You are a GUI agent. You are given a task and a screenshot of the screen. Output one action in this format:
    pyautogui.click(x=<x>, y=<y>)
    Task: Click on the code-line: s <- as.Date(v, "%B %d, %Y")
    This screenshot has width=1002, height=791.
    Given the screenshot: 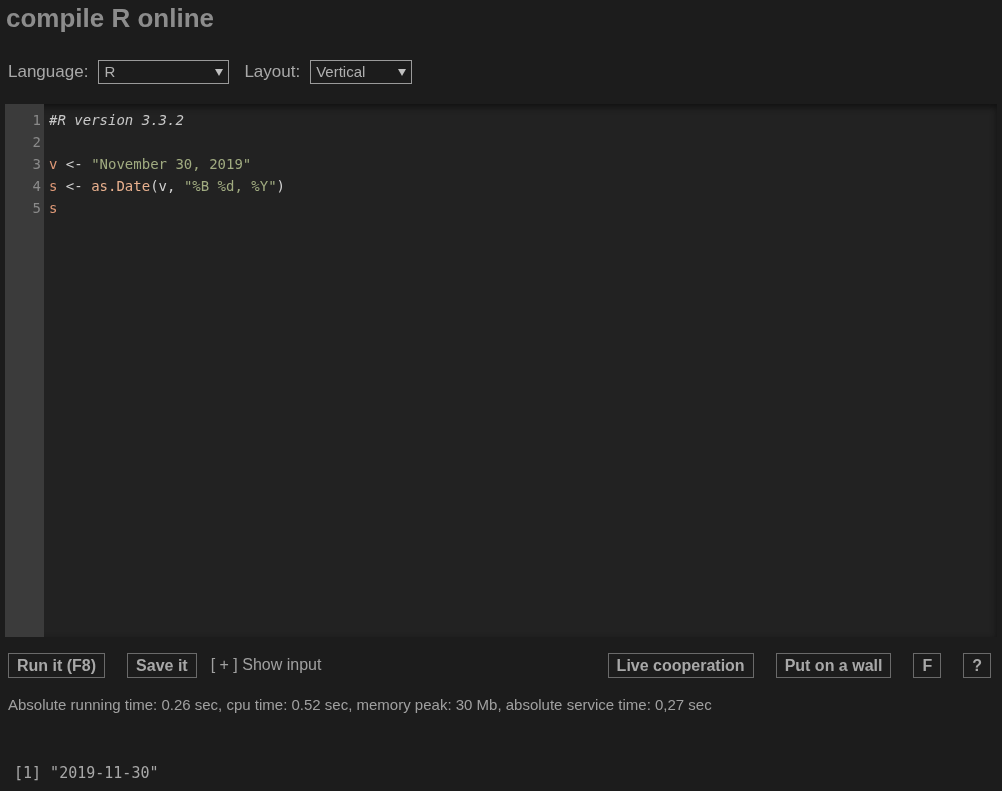 What is the action you would take?
    pyautogui.click(x=167, y=186)
    